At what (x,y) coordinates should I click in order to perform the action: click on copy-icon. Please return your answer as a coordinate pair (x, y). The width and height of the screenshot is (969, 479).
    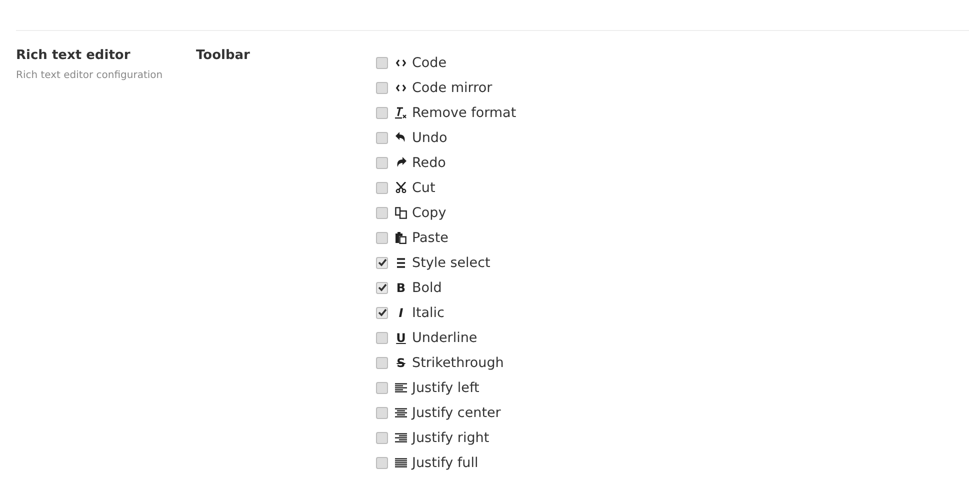
    Looking at the image, I should click on (401, 212).